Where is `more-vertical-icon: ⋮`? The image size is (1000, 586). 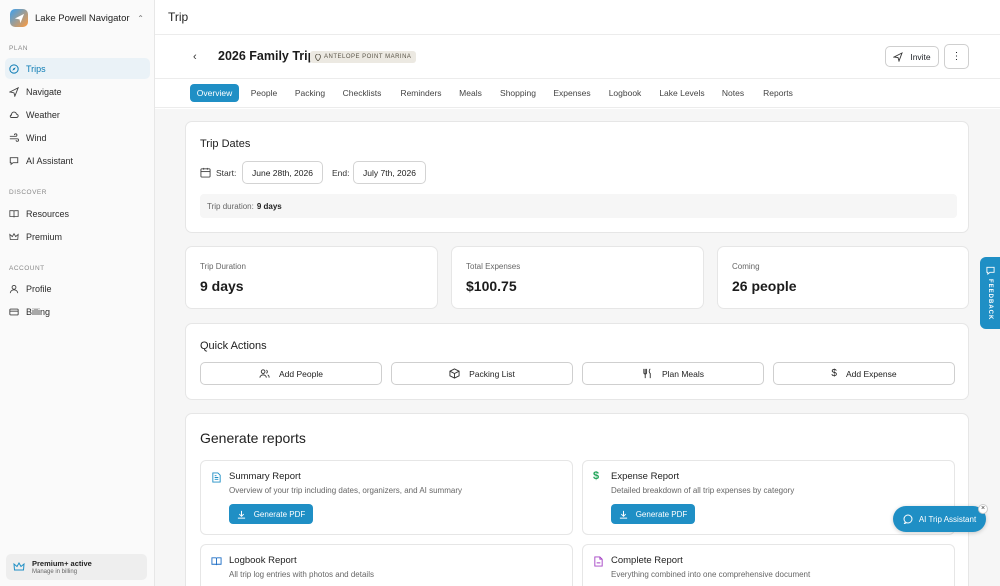
more-vertical-icon: ⋮ is located at coordinates (956, 56).